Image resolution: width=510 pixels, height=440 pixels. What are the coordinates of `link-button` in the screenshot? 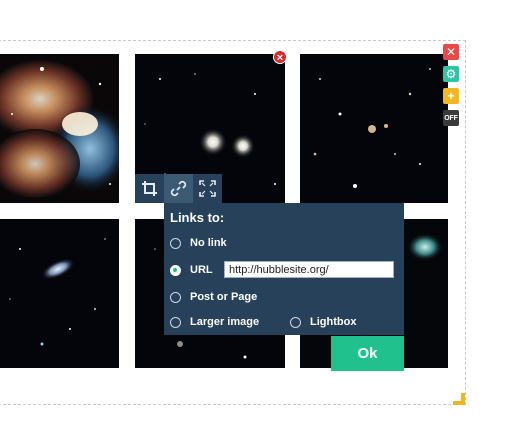 It's located at (178, 188).